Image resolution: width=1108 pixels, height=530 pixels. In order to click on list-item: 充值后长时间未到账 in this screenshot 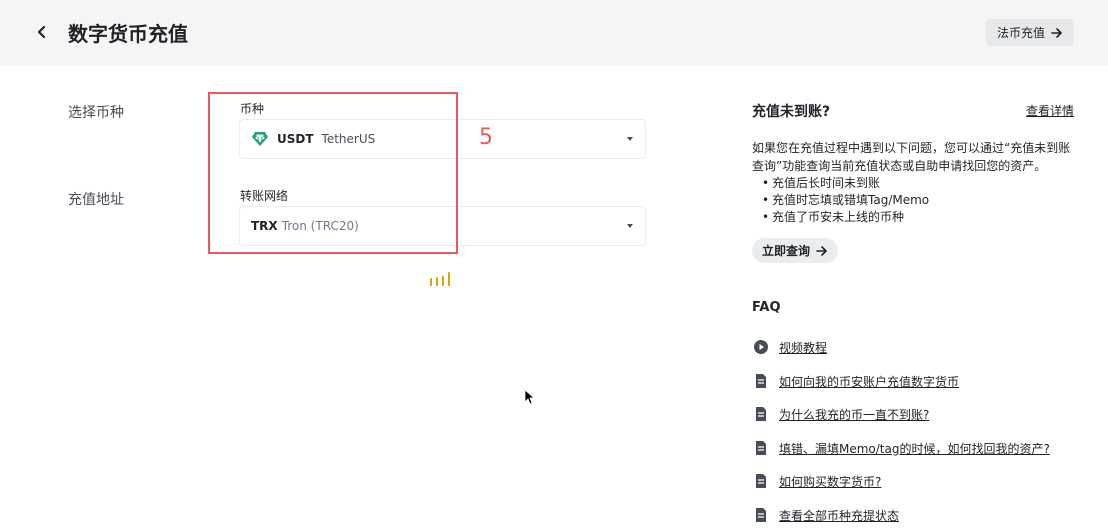, I will do `click(845, 183)`.